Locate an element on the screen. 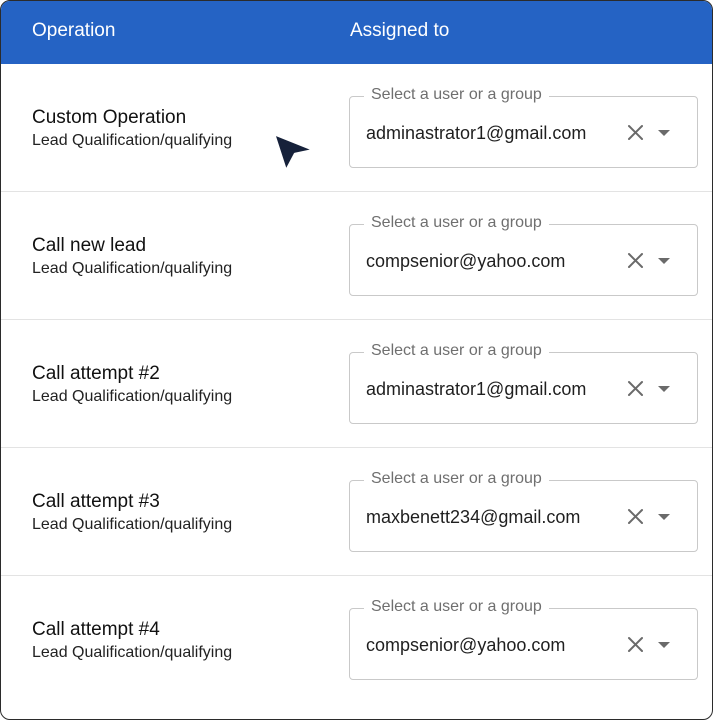 This screenshot has width=715, height=720. mouse-pointer-icon is located at coordinates (294, 152).